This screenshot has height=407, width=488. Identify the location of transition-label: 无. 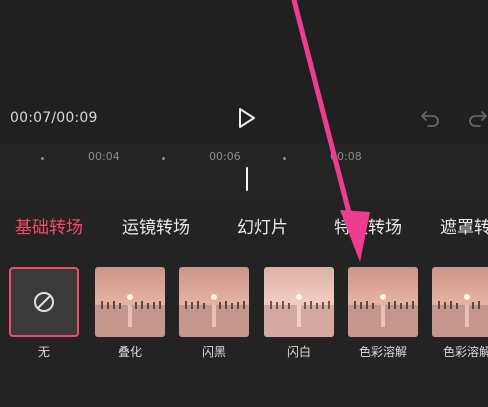
(43, 352).